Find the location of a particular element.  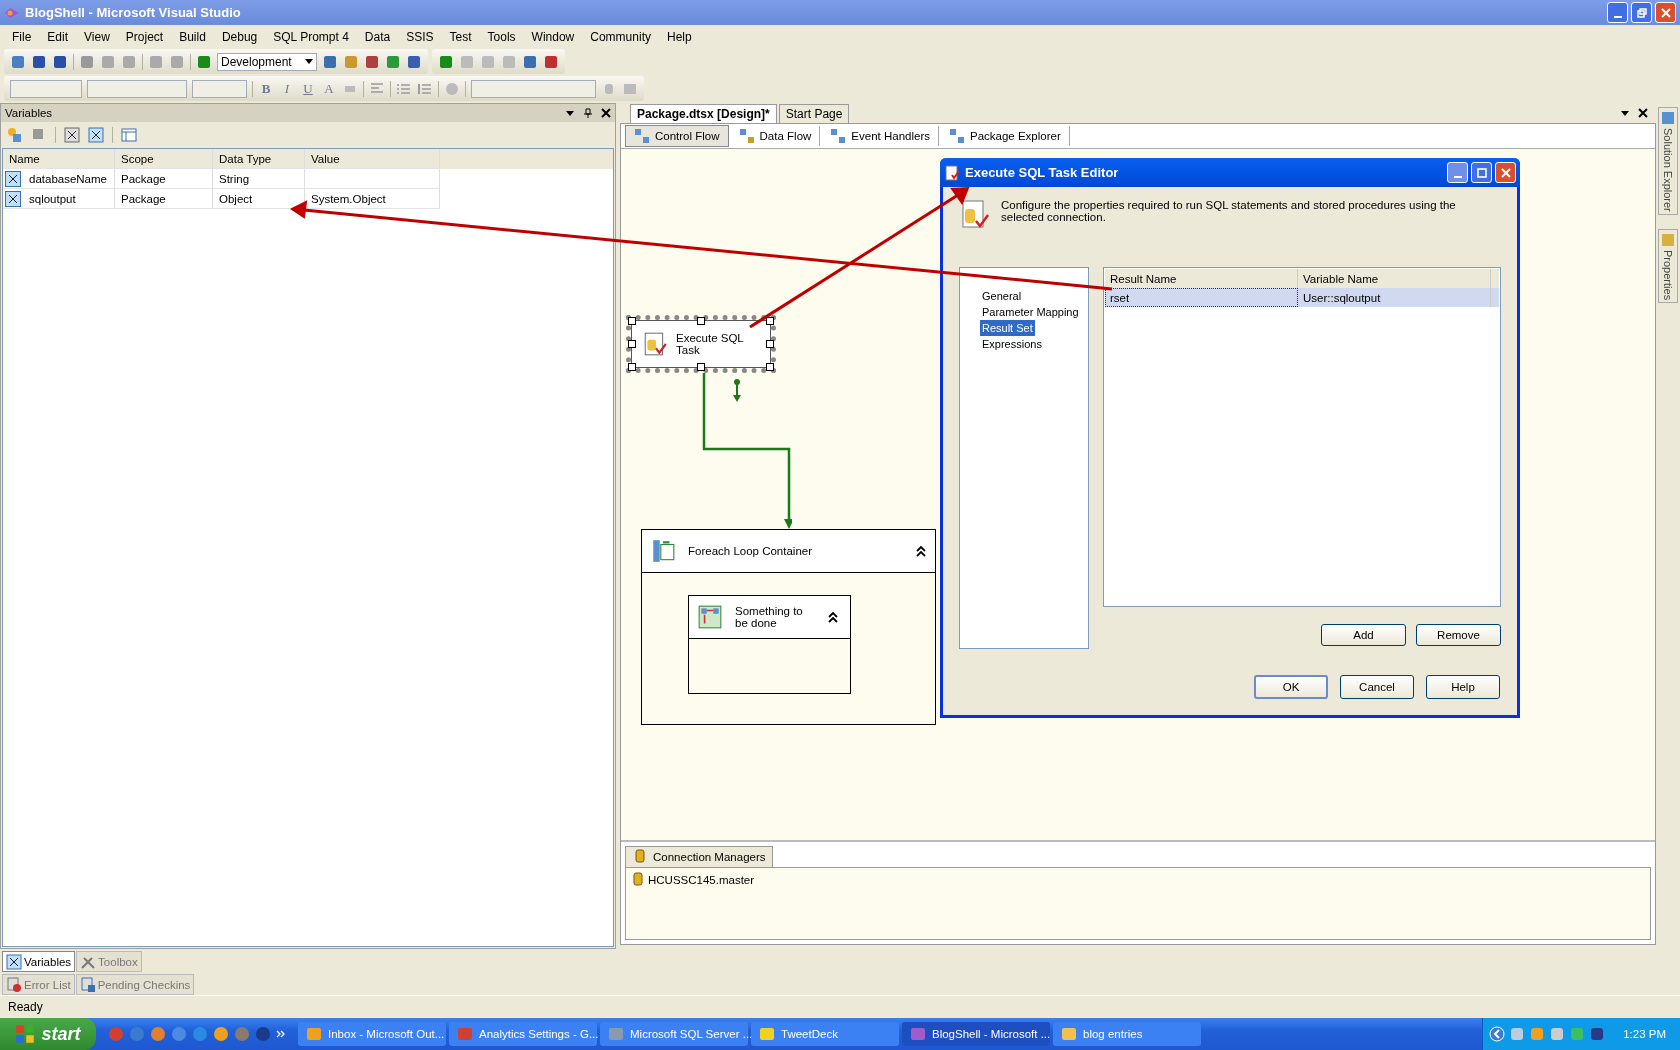

format-button: U is located at coordinates (308, 88).